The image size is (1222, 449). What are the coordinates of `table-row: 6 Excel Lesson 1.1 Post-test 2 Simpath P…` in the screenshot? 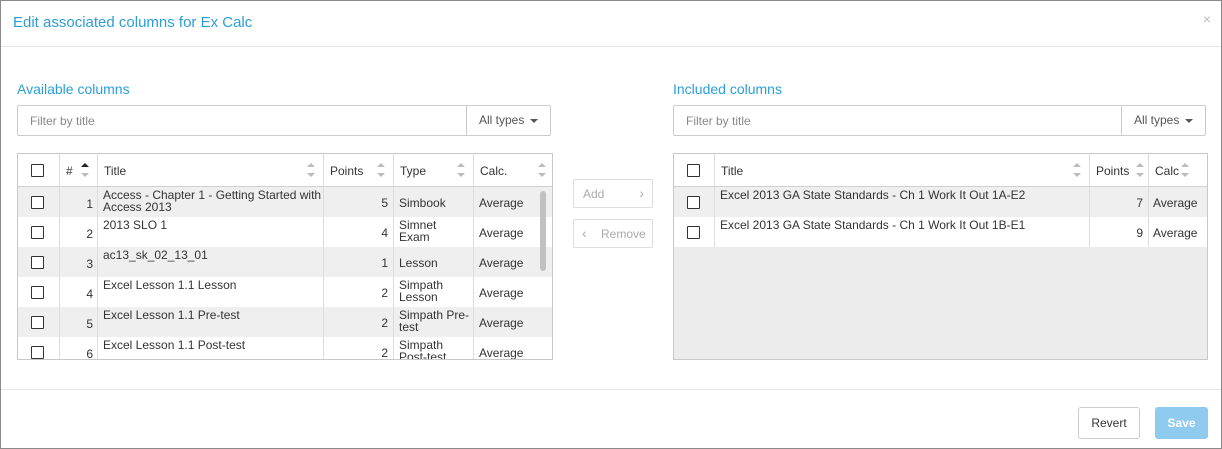 It's located at (285, 348).